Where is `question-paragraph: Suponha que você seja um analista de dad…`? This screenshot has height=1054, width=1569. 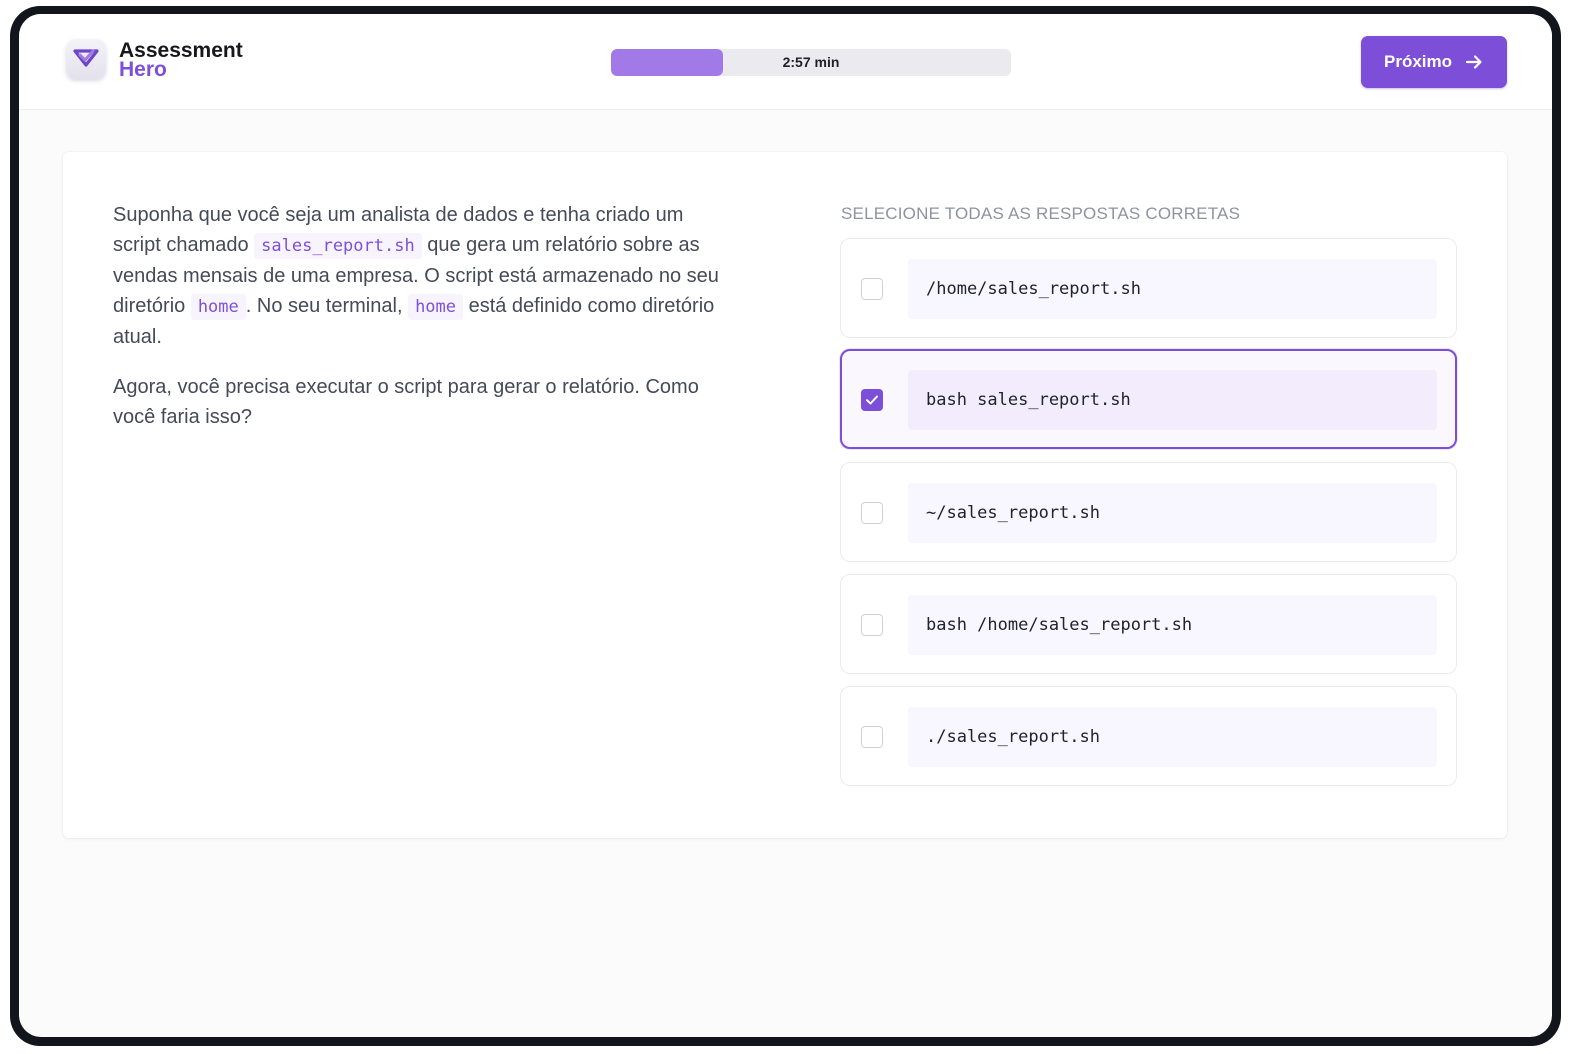 question-paragraph: Suponha que você seja um analista de dad… is located at coordinates (423, 276).